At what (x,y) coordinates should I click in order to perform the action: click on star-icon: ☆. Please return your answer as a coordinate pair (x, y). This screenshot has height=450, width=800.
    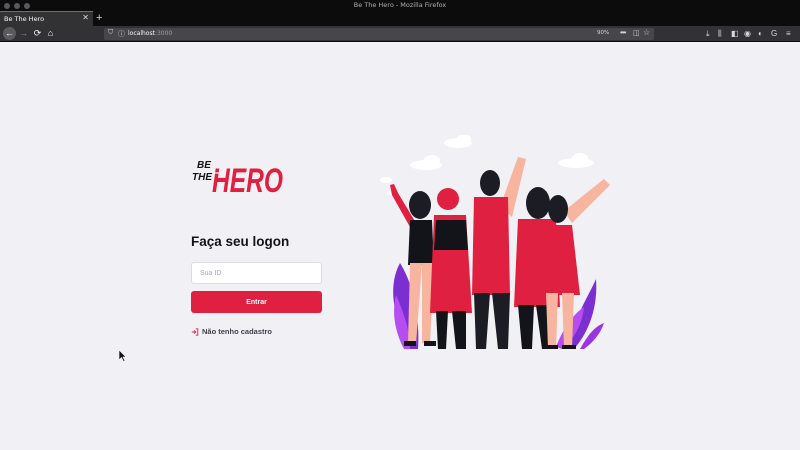
    Looking at the image, I should click on (646, 32).